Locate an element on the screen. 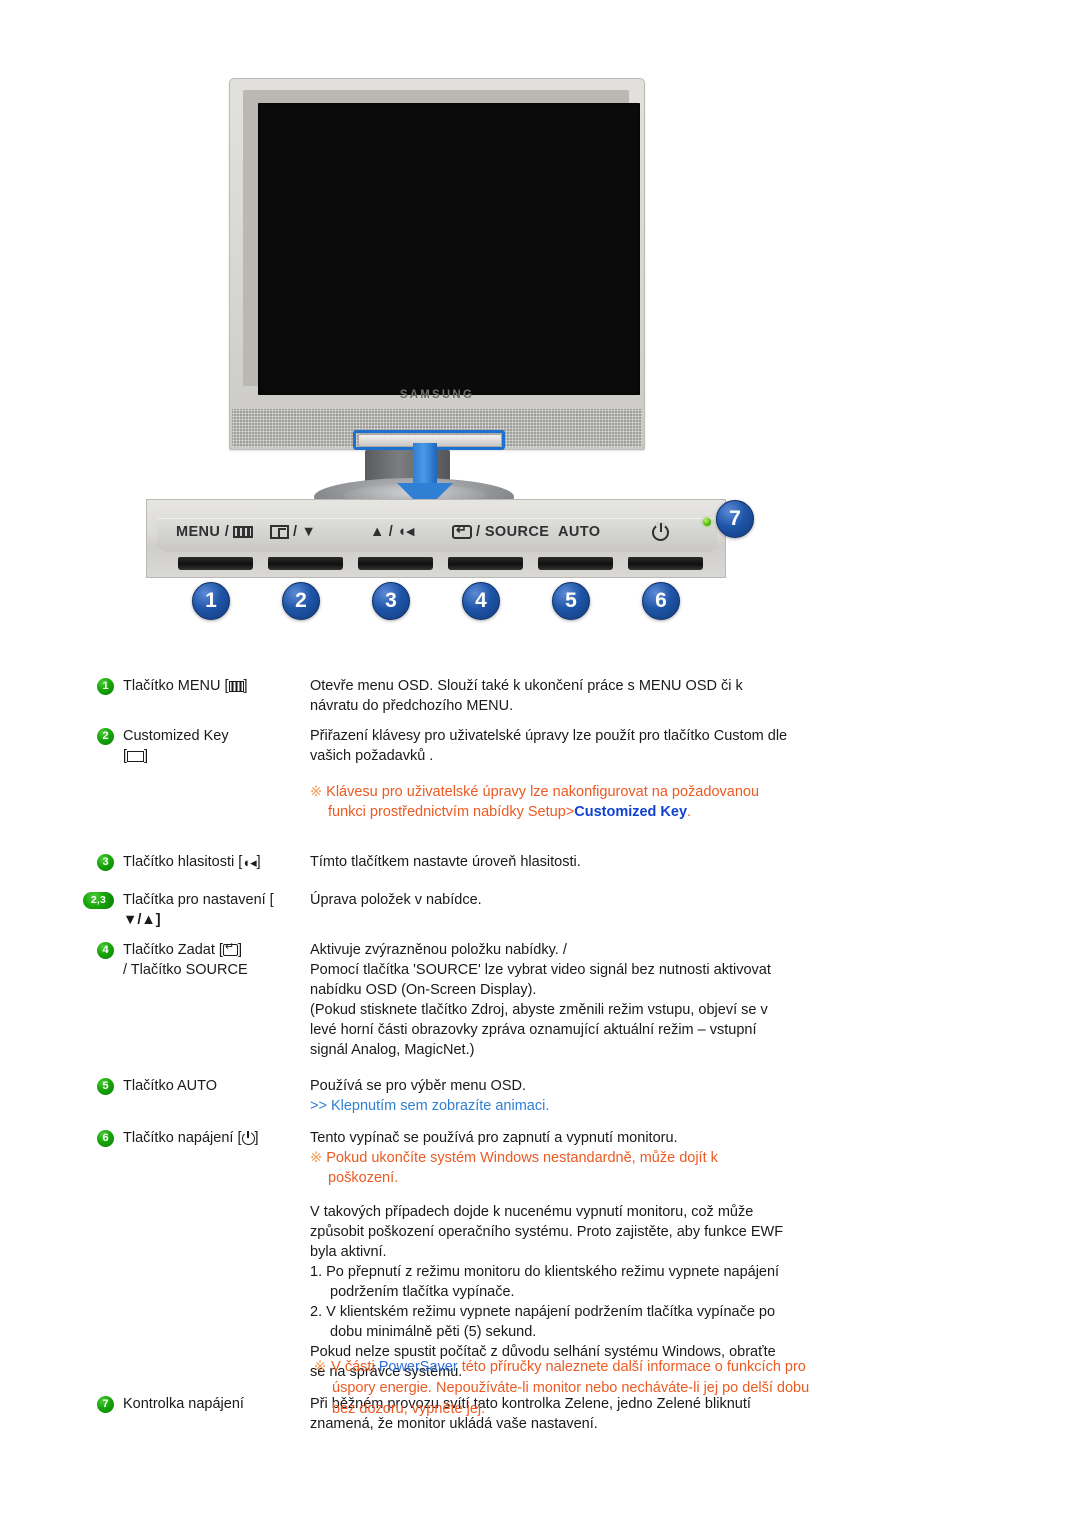 This screenshot has width=1080, height=1528. enter-label-text: Tlačítko Zadat [ is located at coordinates (173, 950).